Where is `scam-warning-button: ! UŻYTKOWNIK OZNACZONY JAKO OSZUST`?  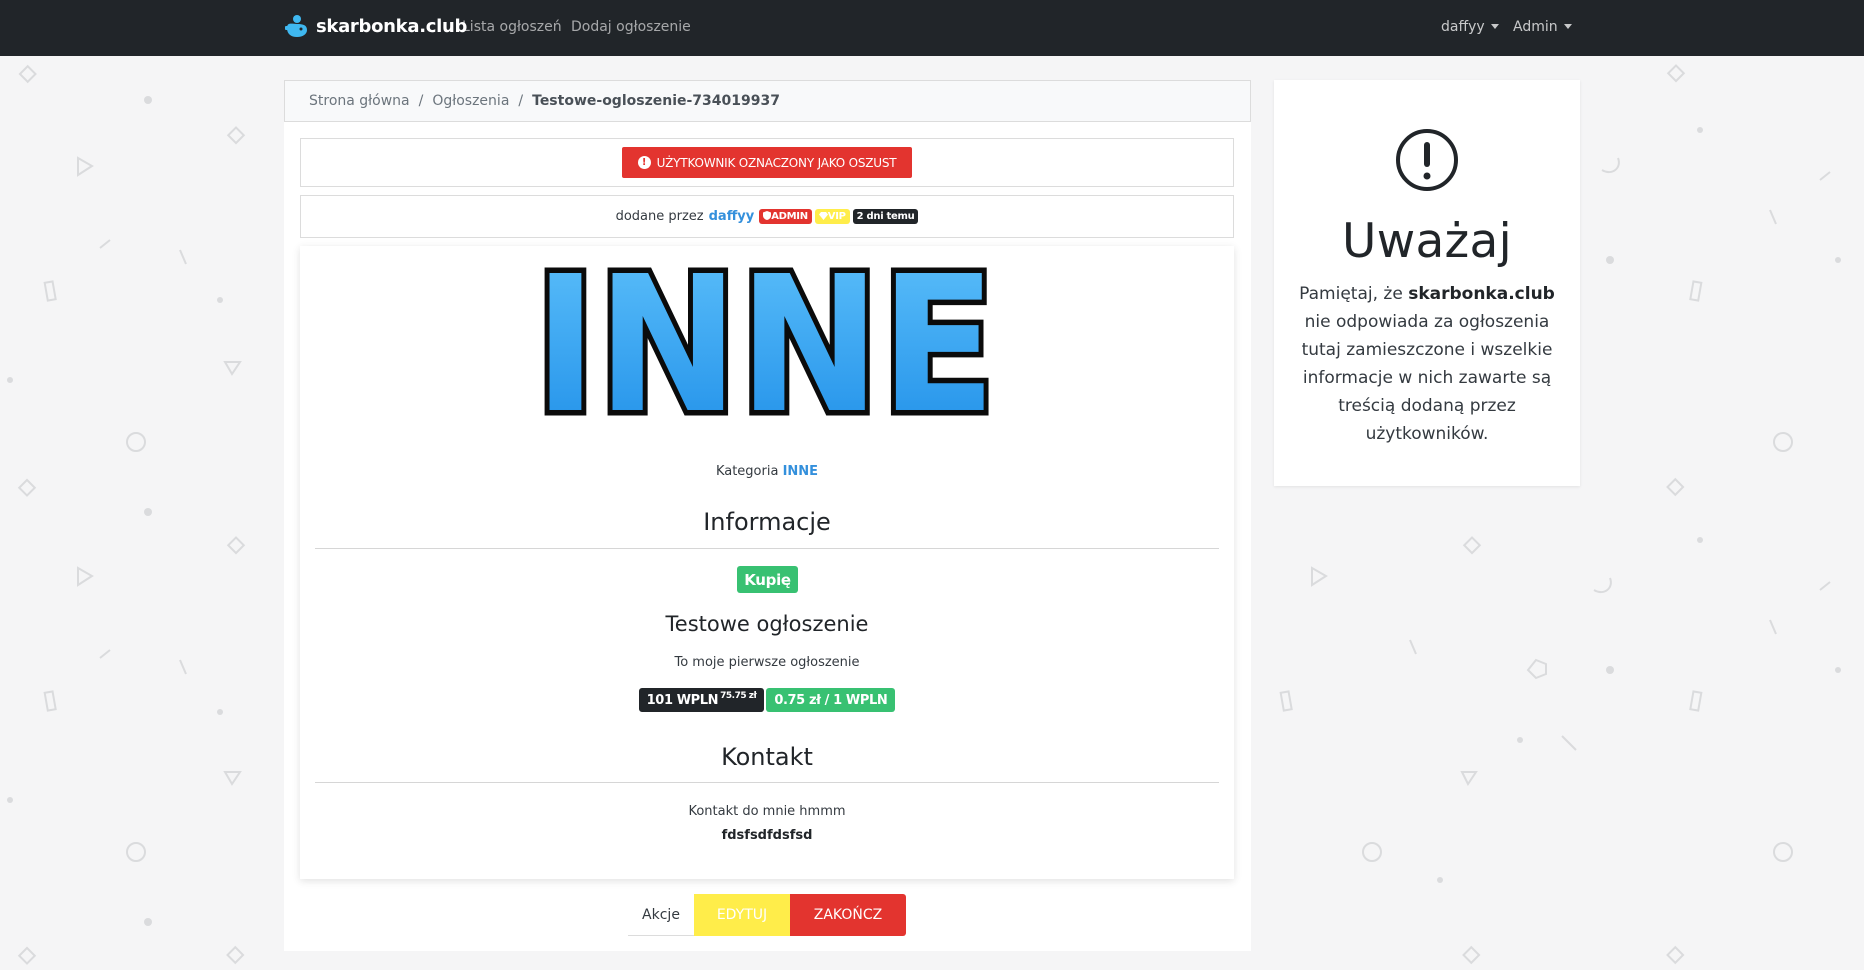
scam-warning-button: ! UŻYTKOWNIK OZNACZONY JAKO OSZUST is located at coordinates (767, 162).